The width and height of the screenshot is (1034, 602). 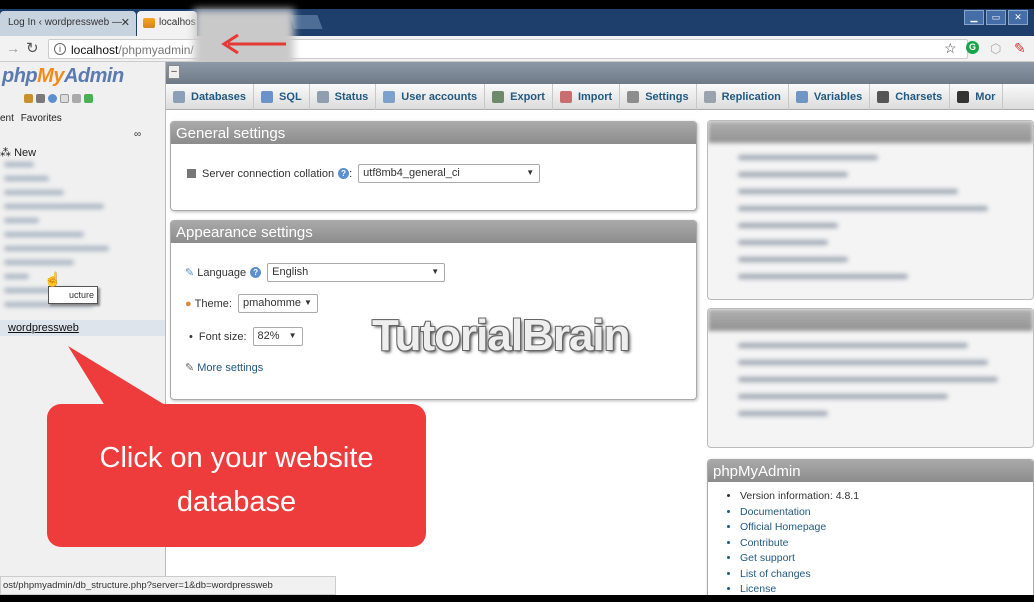 What do you see at coordinates (886, 527) in the screenshot?
I see `info-list-item: Official Homepage` at bounding box center [886, 527].